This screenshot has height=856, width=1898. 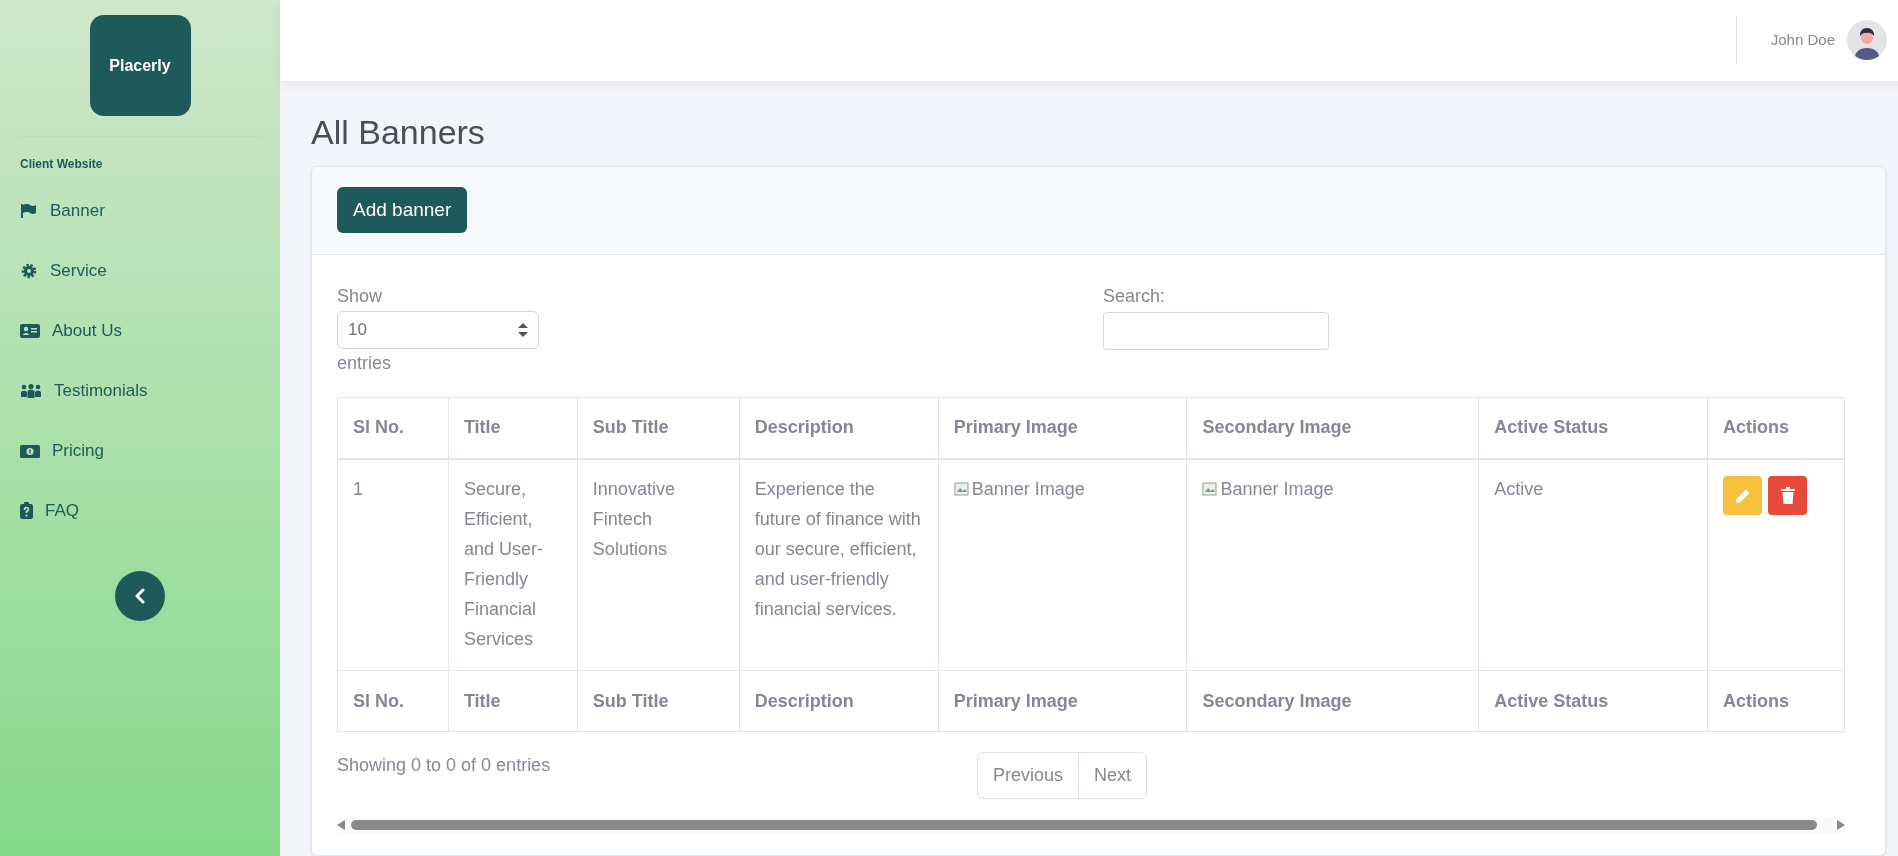 What do you see at coordinates (503, 564) in the screenshot?
I see `table-cell: Secure, Efficient, and User-Friendly Financial Services` at bounding box center [503, 564].